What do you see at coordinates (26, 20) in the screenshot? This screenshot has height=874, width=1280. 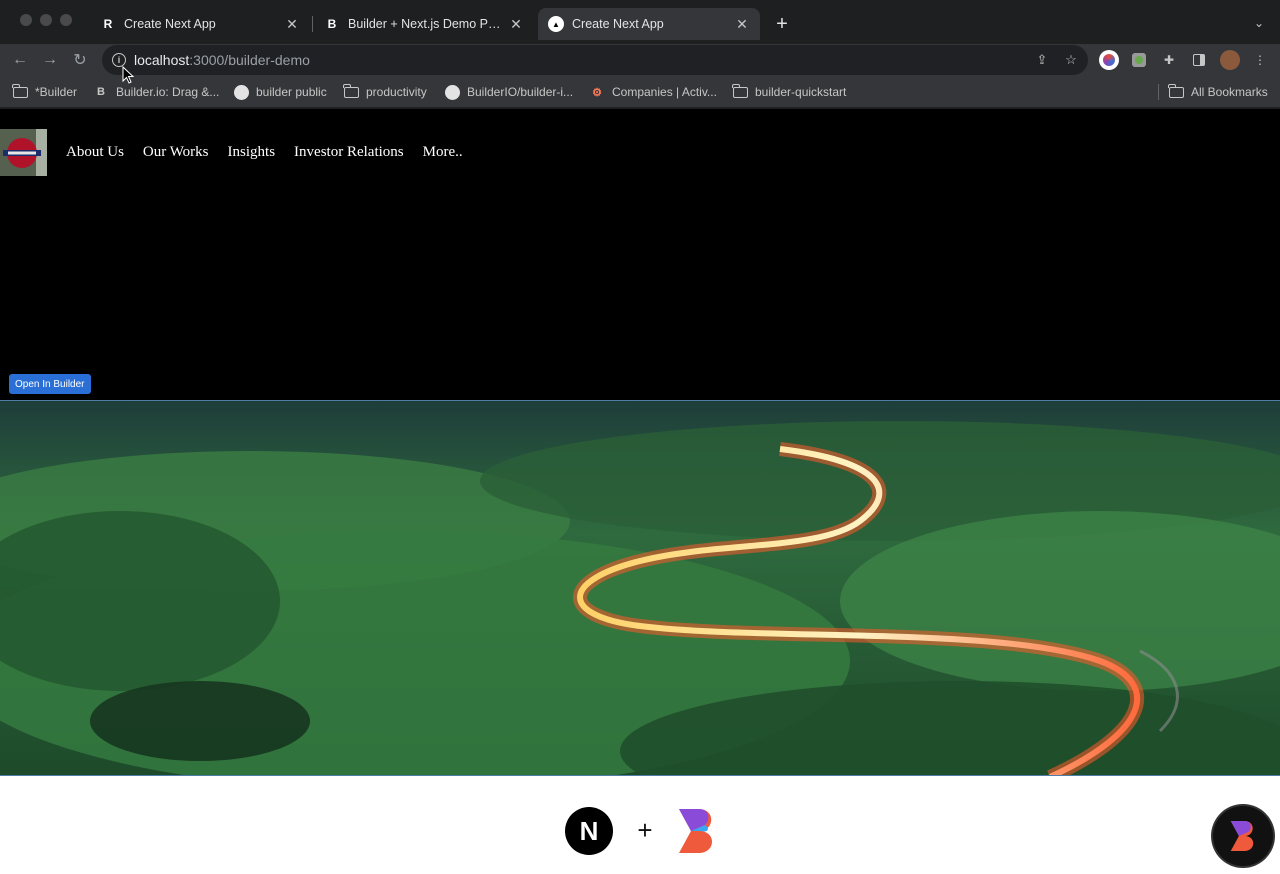 I see `close-window-button` at bounding box center [26, 20].